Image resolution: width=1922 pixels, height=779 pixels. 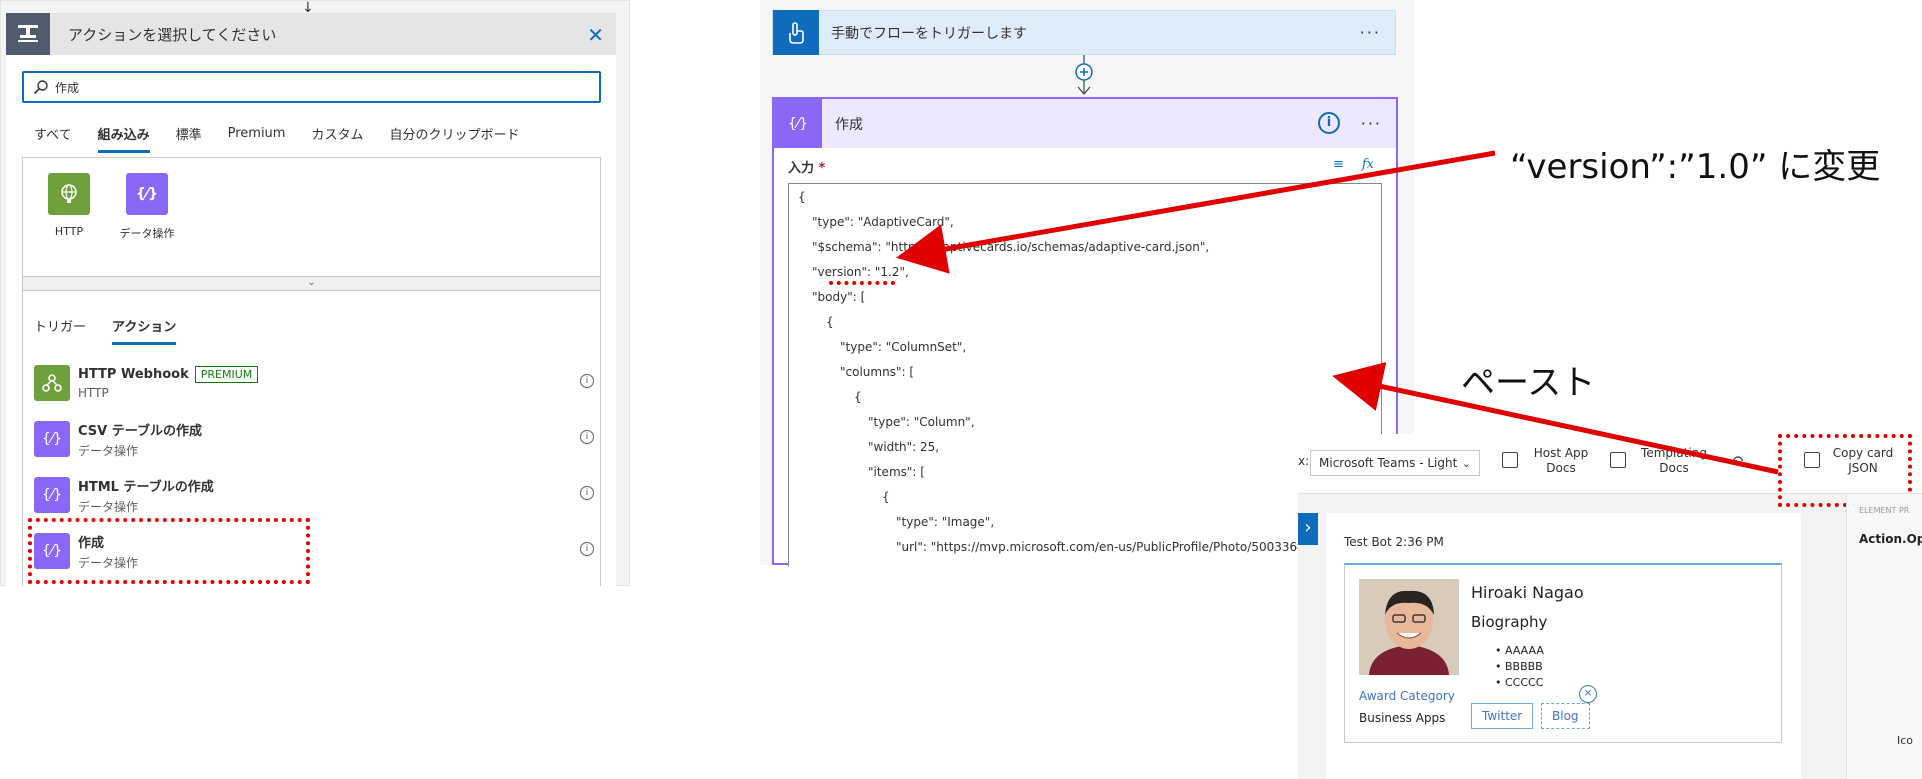 I want to click on award-category-value: Business Apps, so click(x=1402, y=718).